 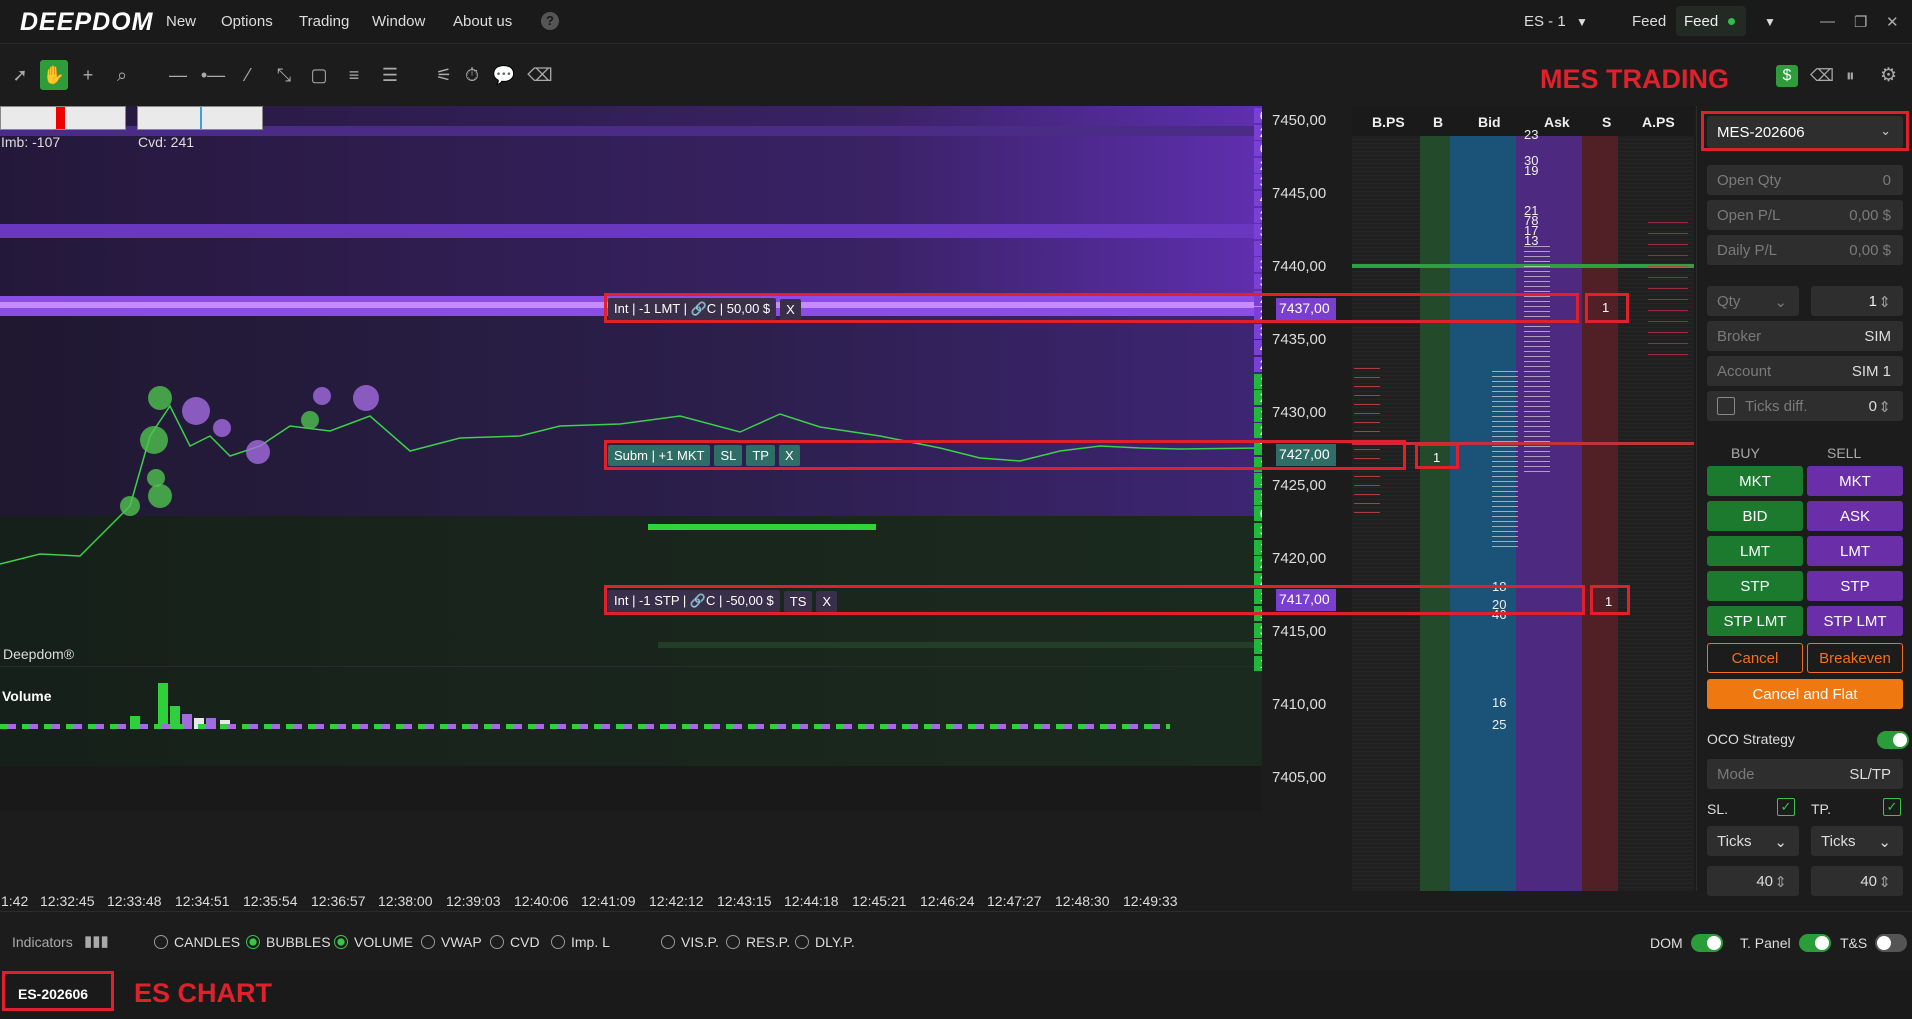 What do you see at coordinates (1755, 621) in the screenshot?
I see `buy-stplmt-button: STP LMT` at bounding box center [1755, 621].